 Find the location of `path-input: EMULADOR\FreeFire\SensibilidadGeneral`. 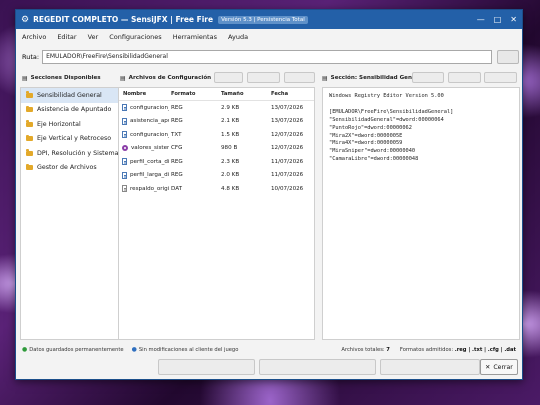

path-input: EMULADOR\FreeFire\SensibilidadGeneral is located at coordinates (267, 57).